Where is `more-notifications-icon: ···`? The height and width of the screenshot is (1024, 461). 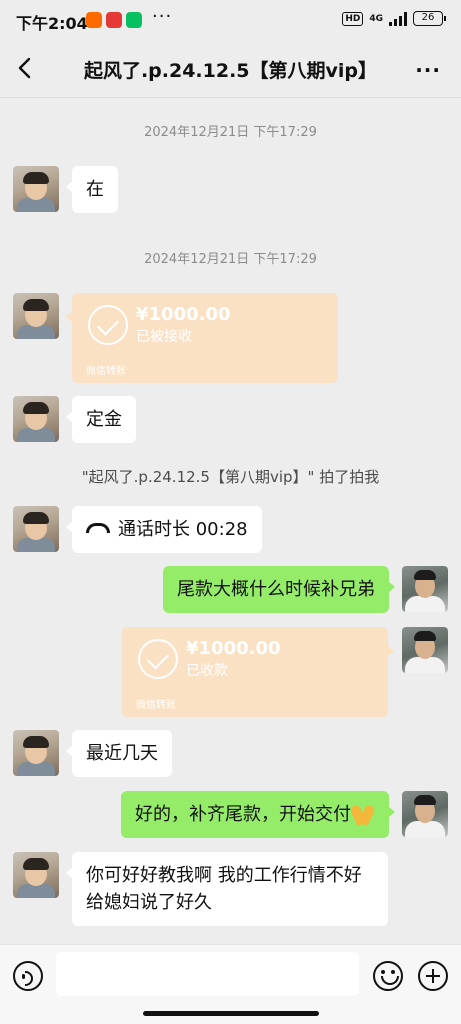 more-notifications-icon: ··· is located at coordinates (162, 16).